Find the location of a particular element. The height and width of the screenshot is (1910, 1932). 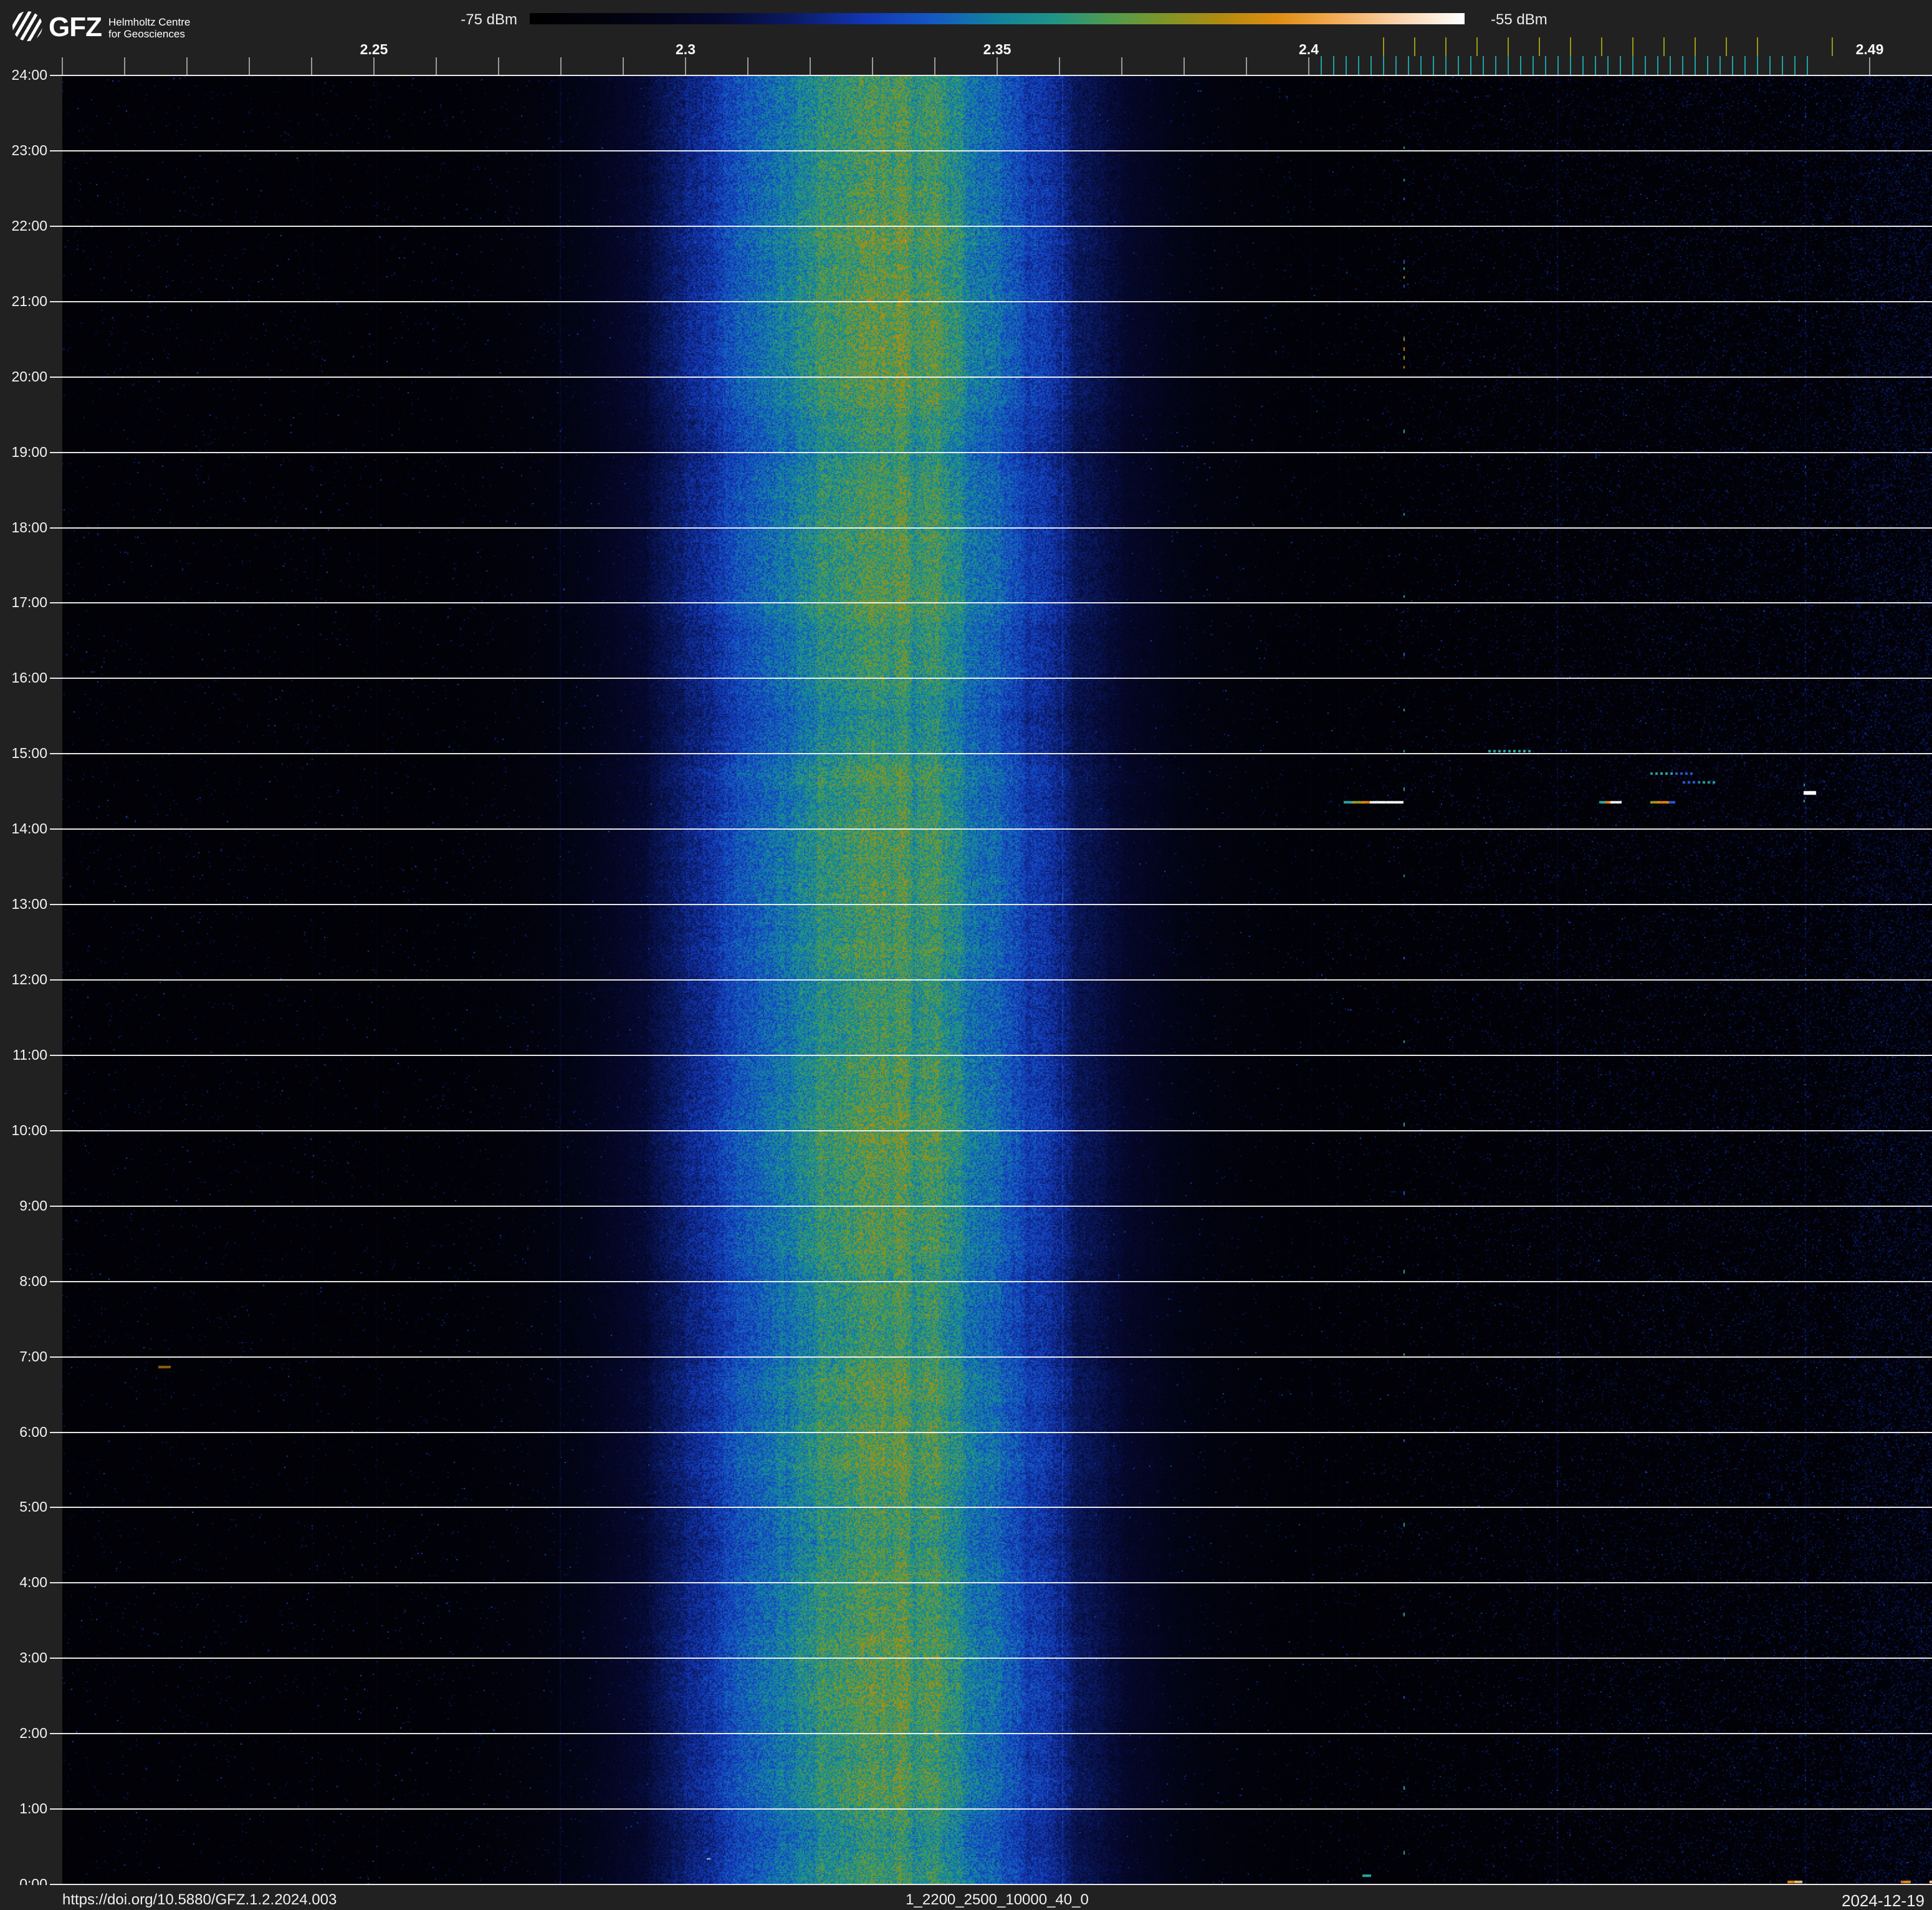

freq-label: 2.35 is located at coordinates (997, 49).